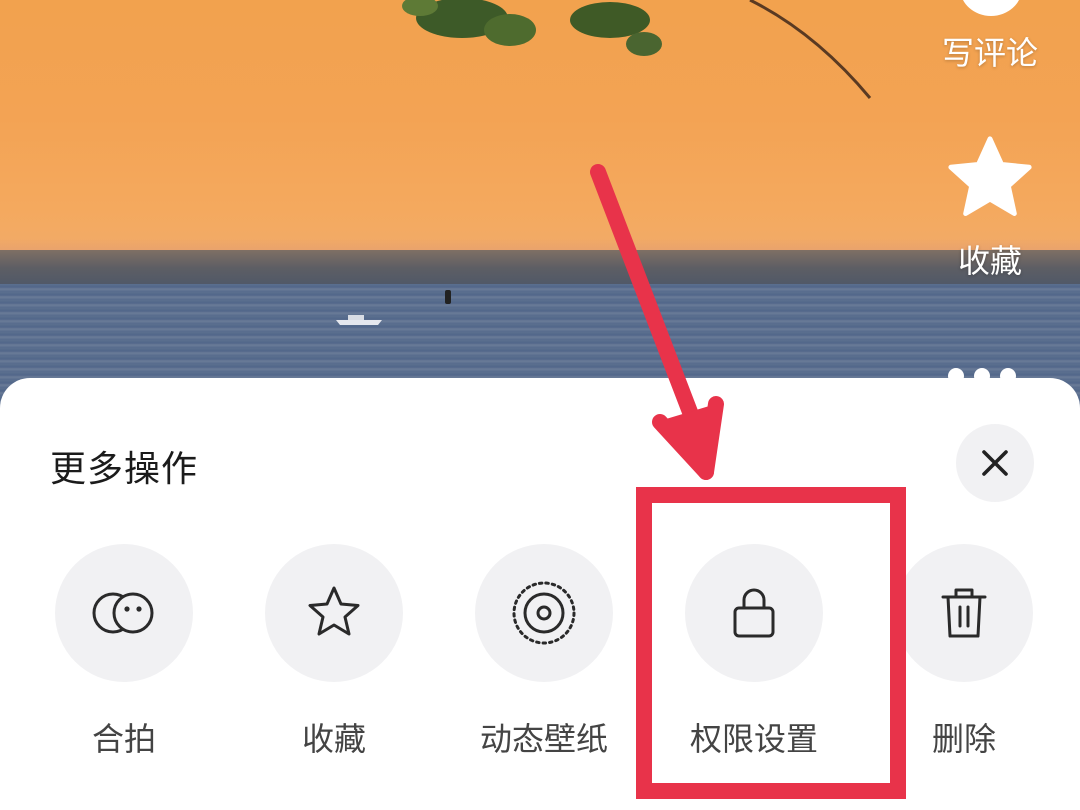  I want to click on boat, so click(359, 320).